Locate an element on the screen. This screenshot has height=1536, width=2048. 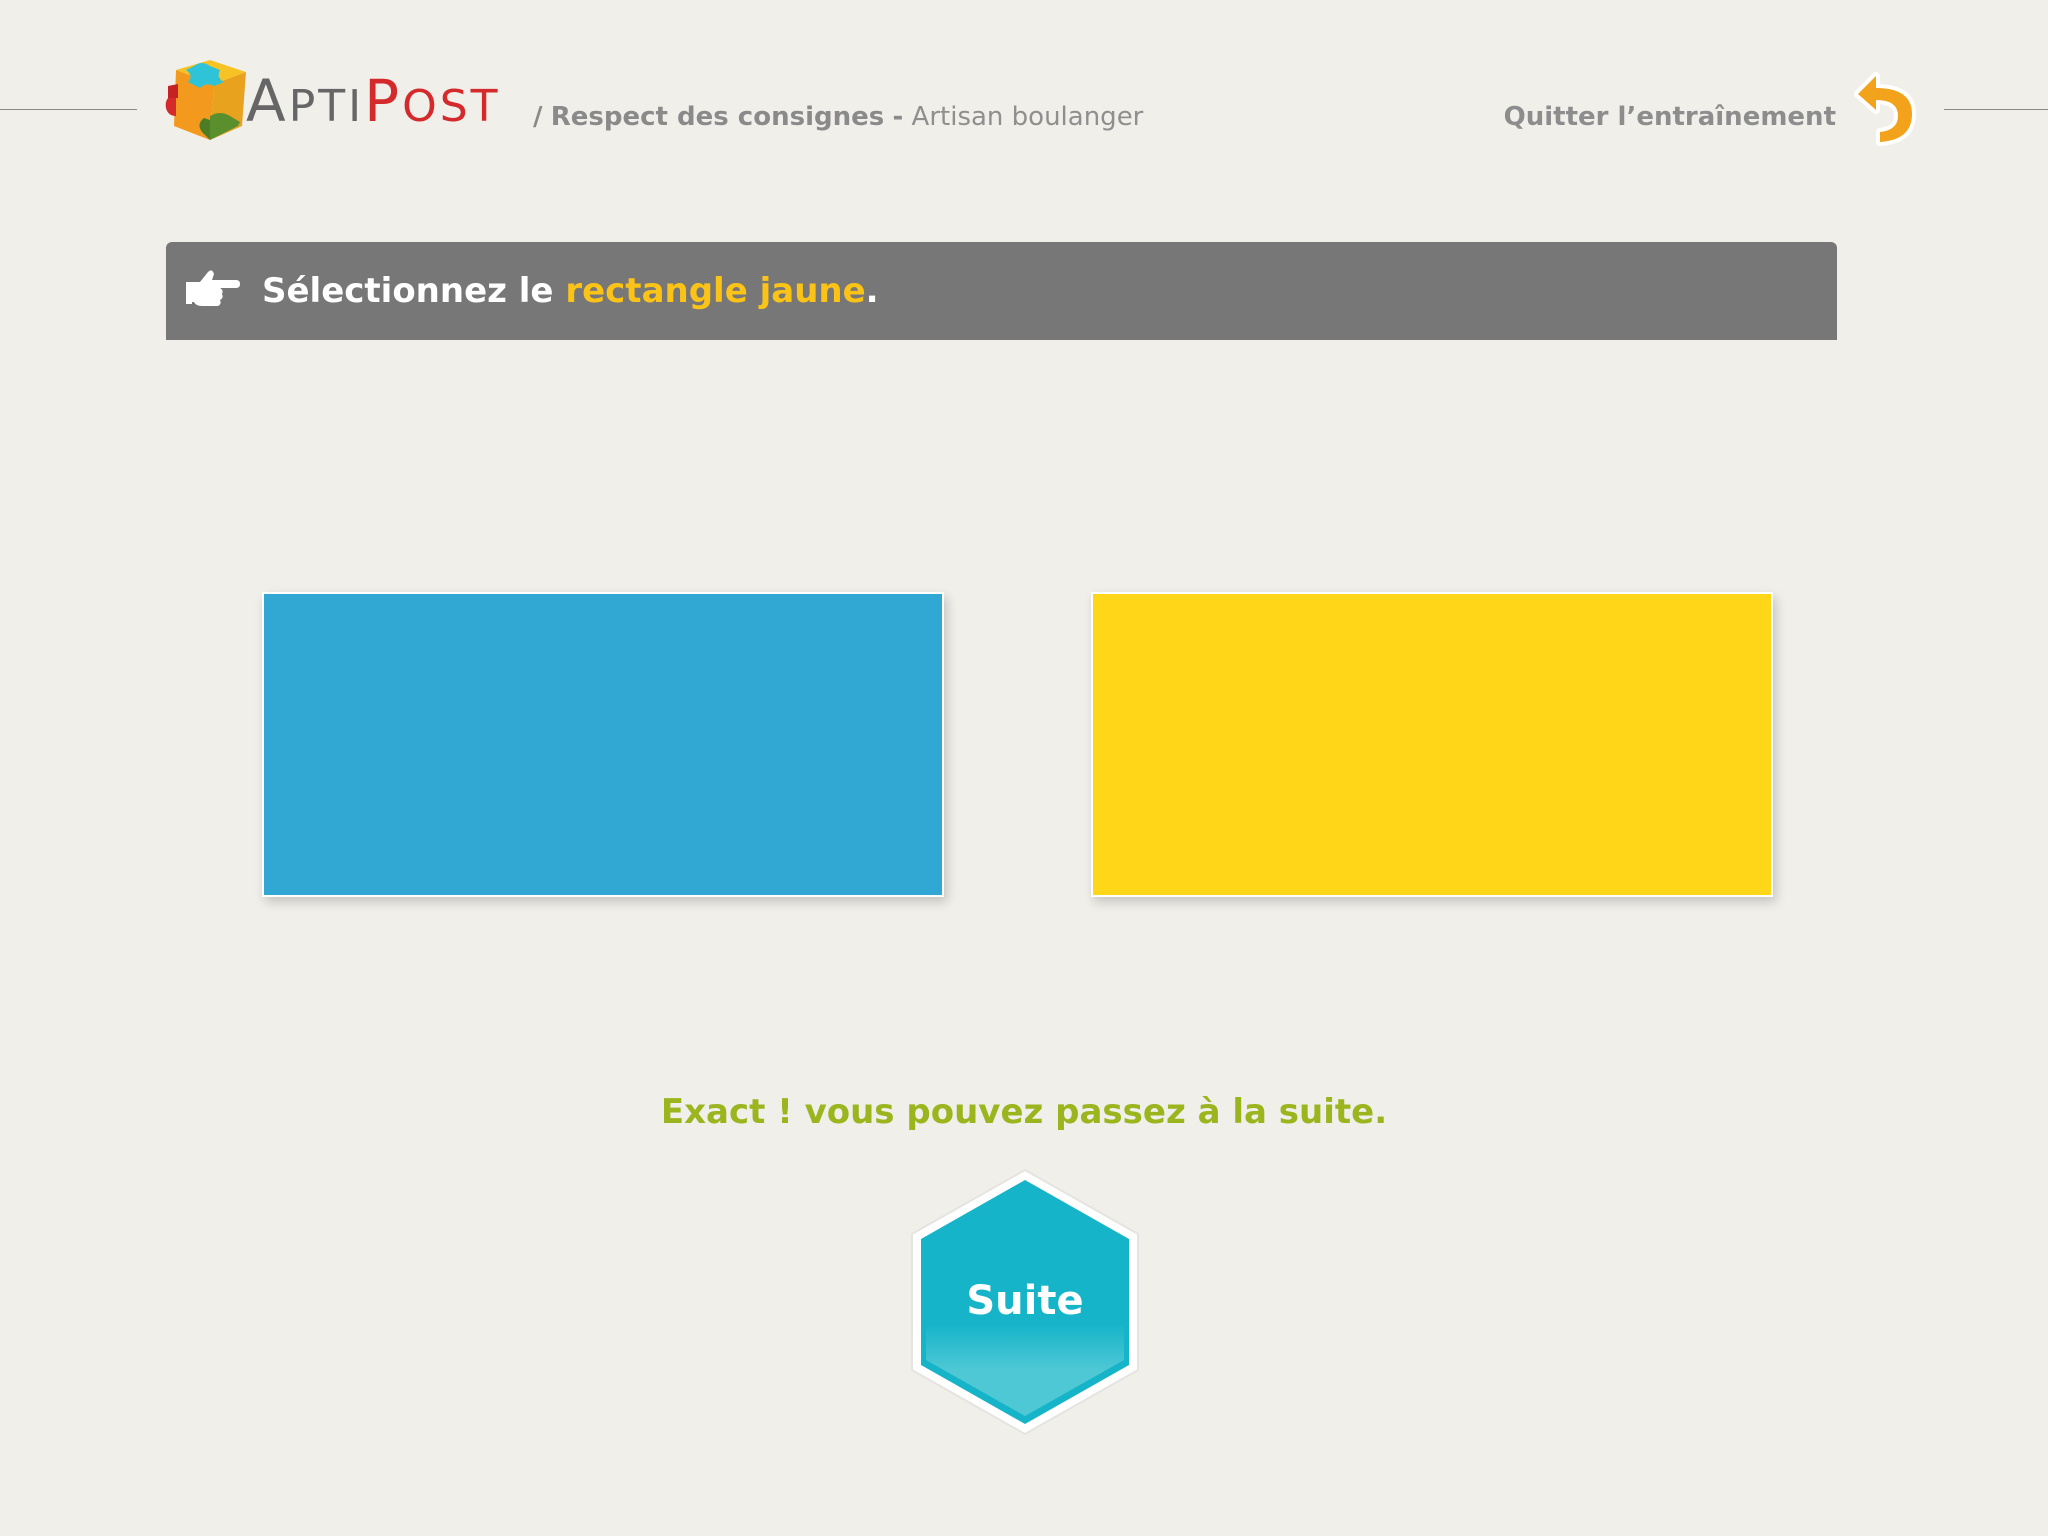
suite-button-label: Suite is located at coordinates (1025, 1301).